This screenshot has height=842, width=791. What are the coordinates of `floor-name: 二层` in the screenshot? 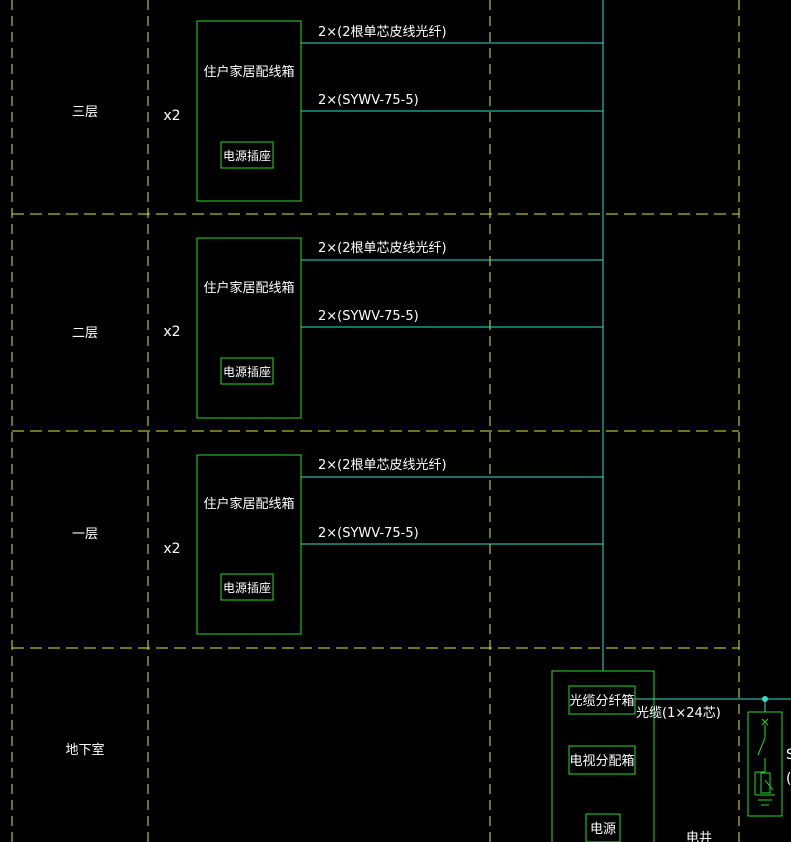 It's located at (85, 333).